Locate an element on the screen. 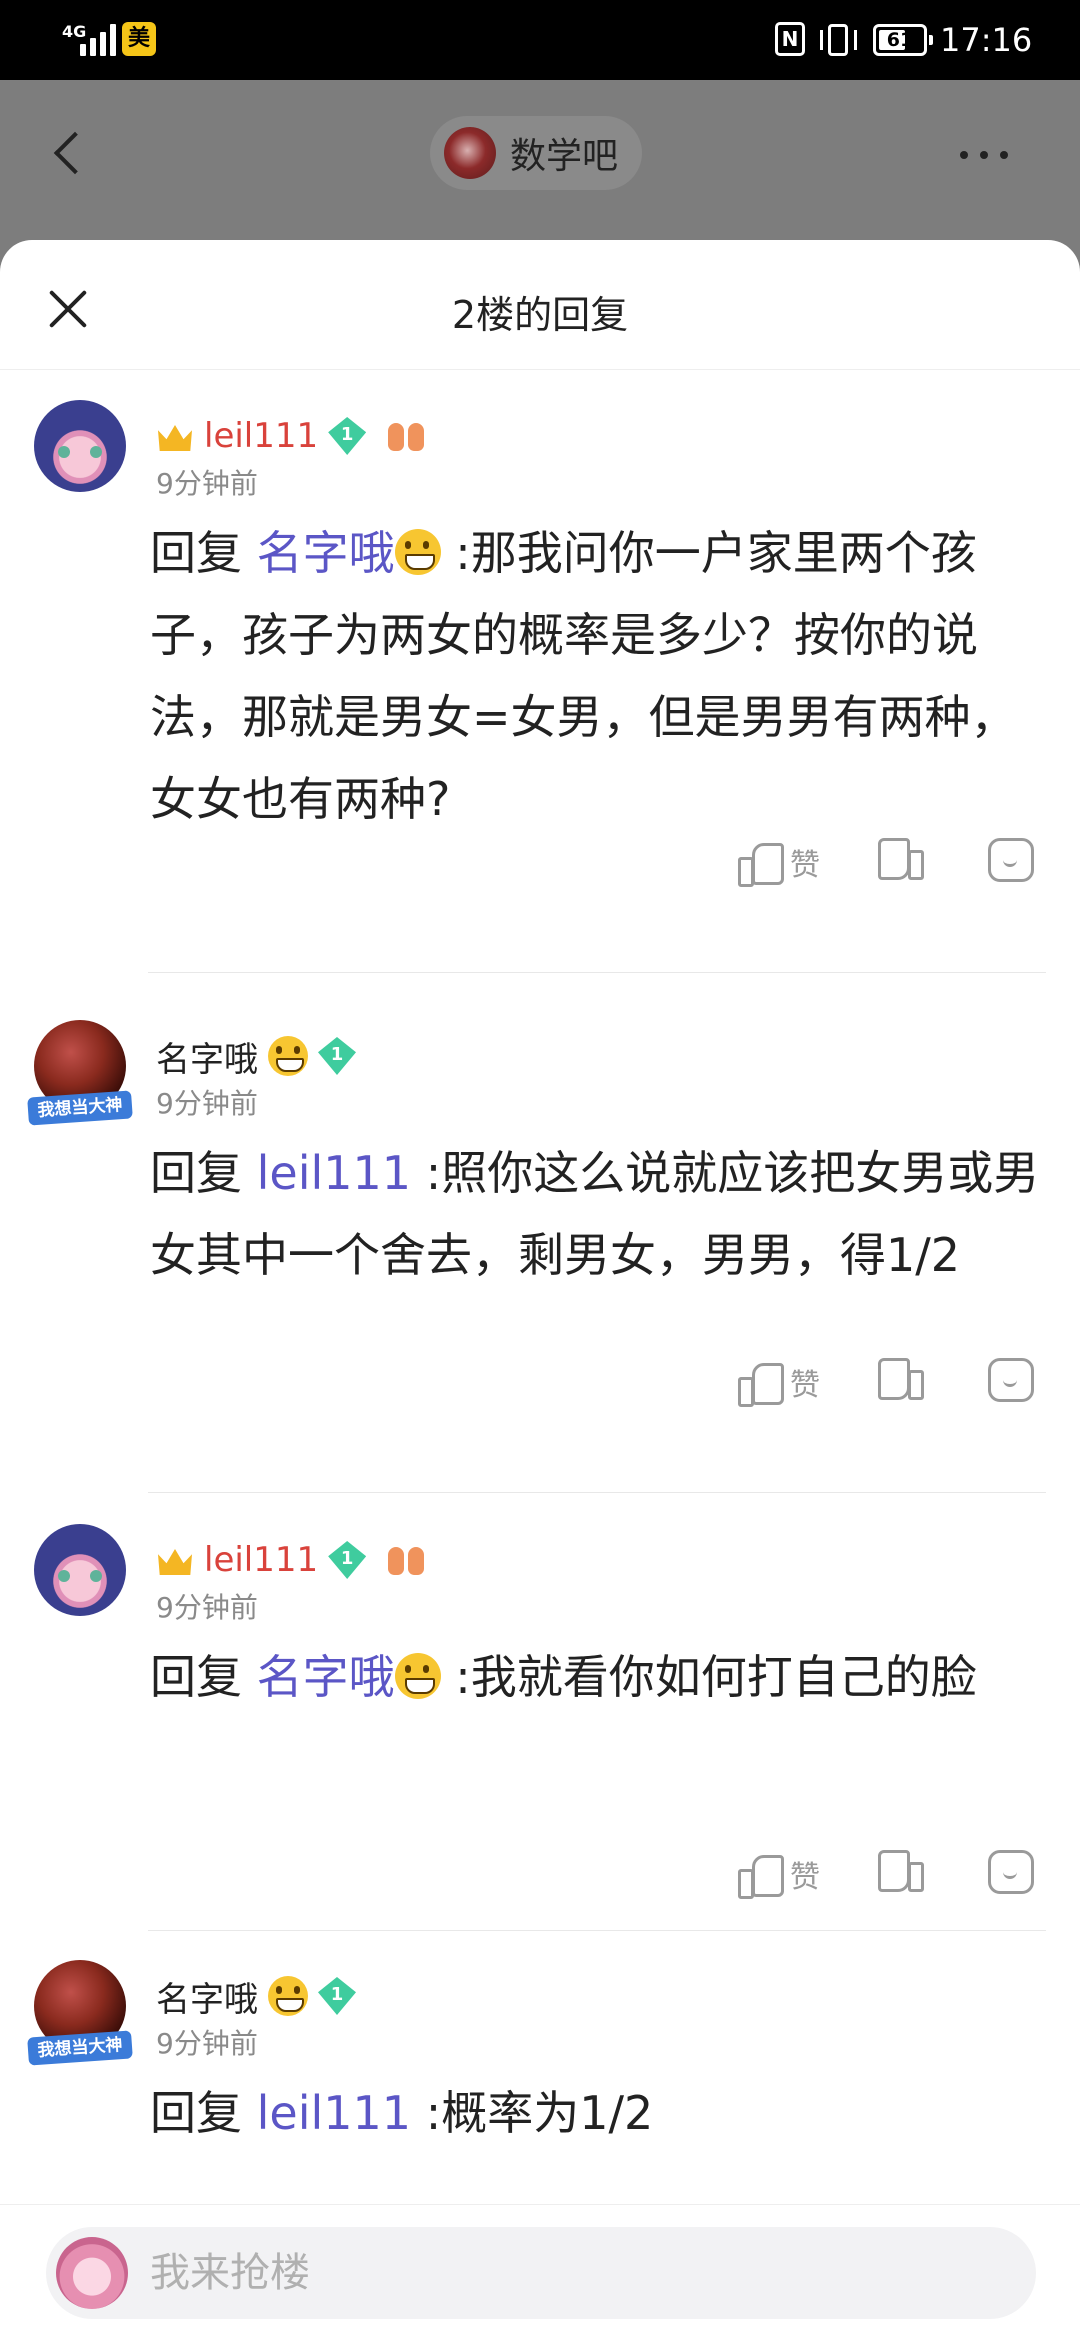  comment-text: :概率为1/2 is located at coordinates (539, 2113).